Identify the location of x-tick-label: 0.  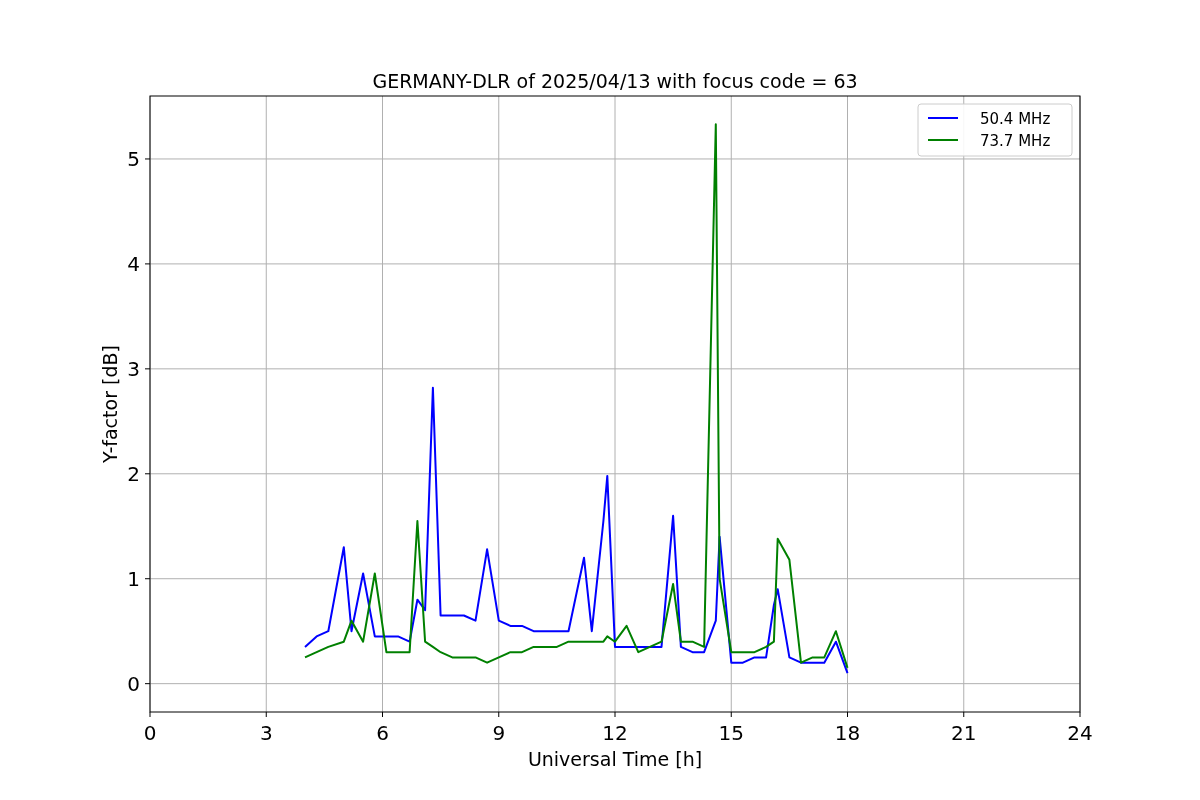
(150, 733).